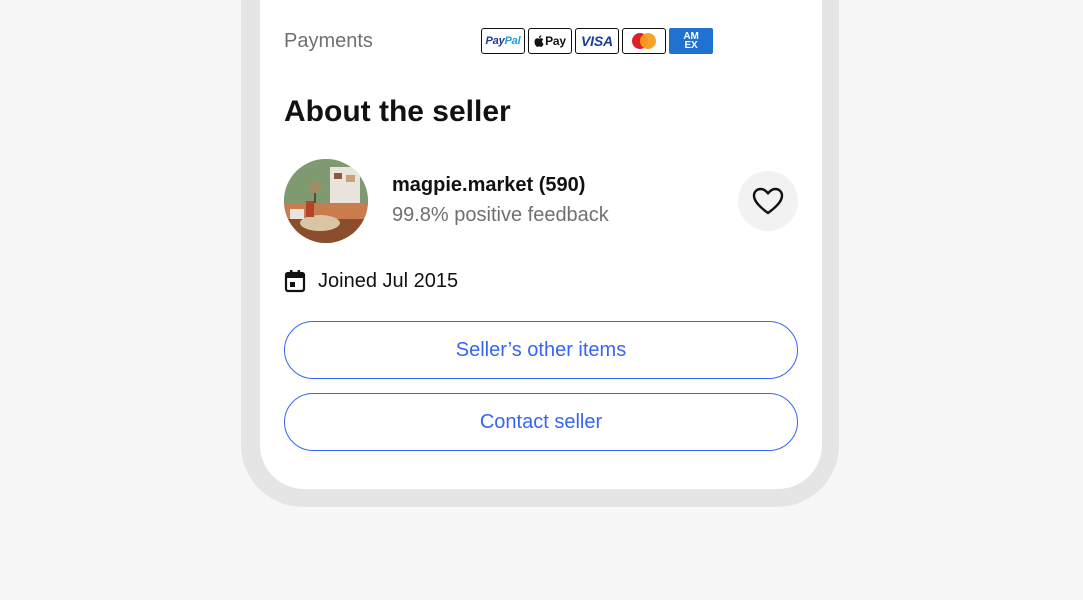 This screenshot has width=1083, height=600. I want to click on amex-icon: AM EX, so click(691, 41).